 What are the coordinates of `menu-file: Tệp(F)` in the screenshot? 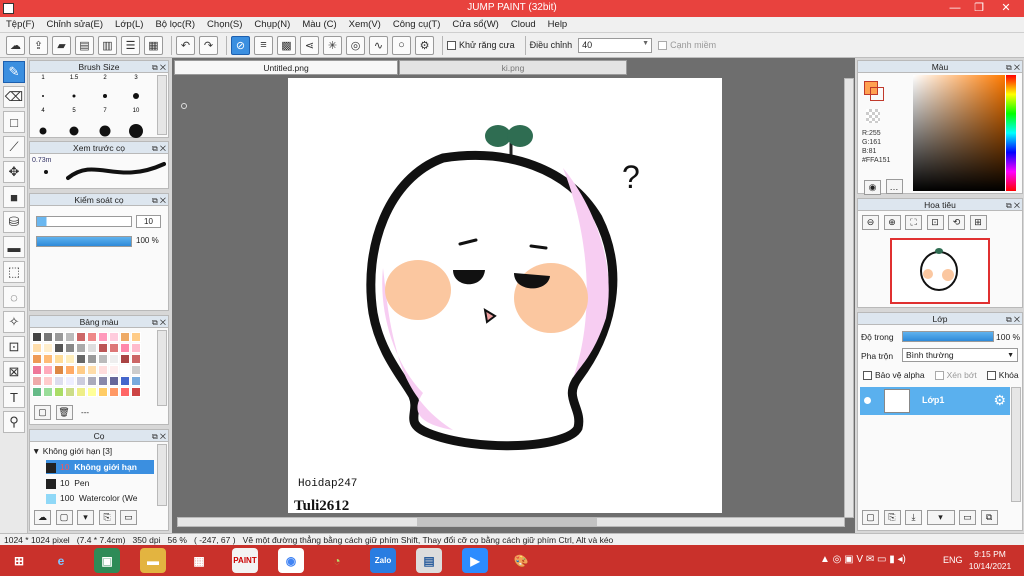 It's located at (20, 24).